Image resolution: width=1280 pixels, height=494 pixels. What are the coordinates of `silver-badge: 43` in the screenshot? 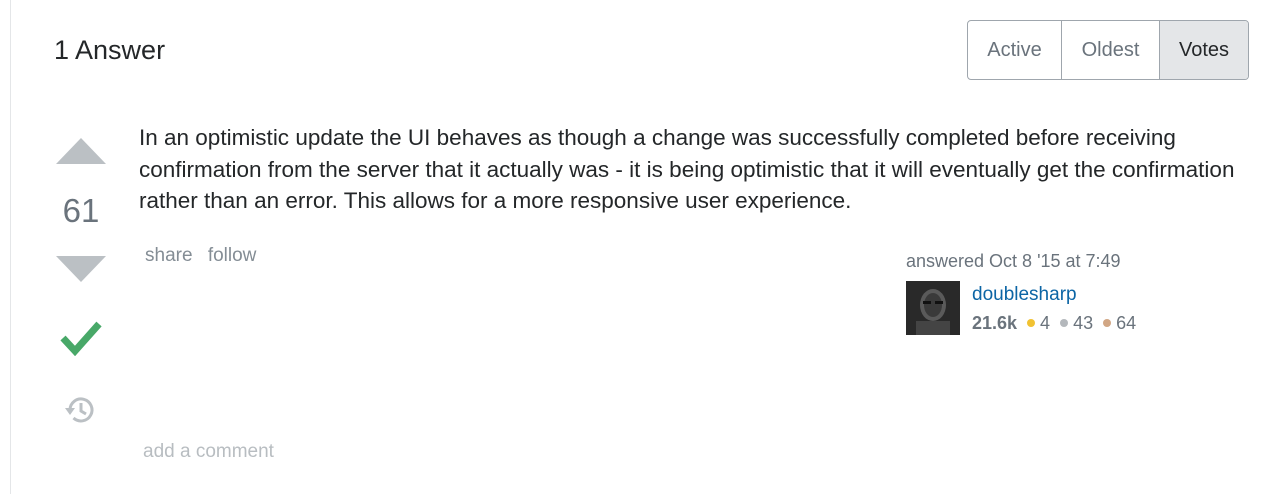 It's located at (1076, 323).